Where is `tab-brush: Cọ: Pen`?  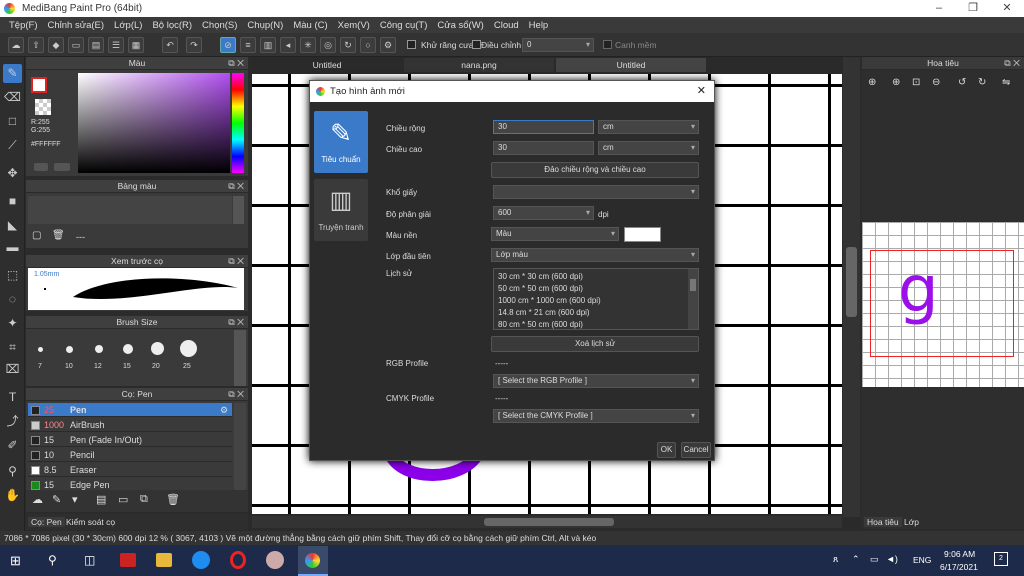
tab-brush: Cọ: Pen is located at coordinates (46, 522).